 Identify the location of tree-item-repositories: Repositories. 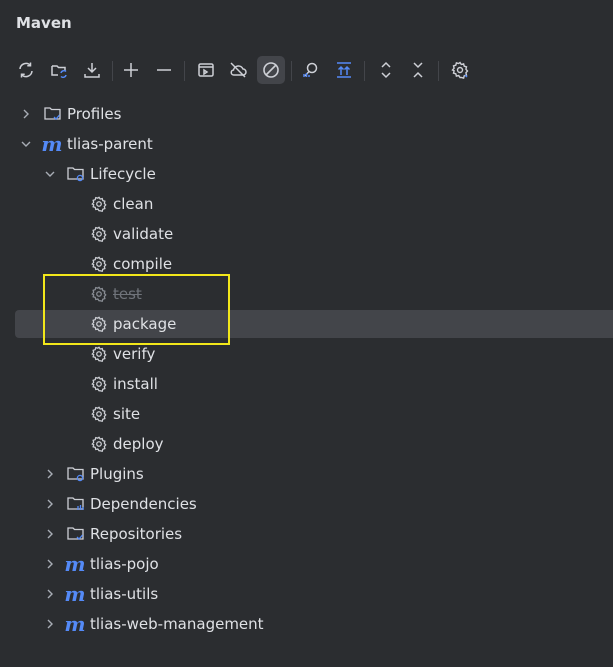
(306, 534).